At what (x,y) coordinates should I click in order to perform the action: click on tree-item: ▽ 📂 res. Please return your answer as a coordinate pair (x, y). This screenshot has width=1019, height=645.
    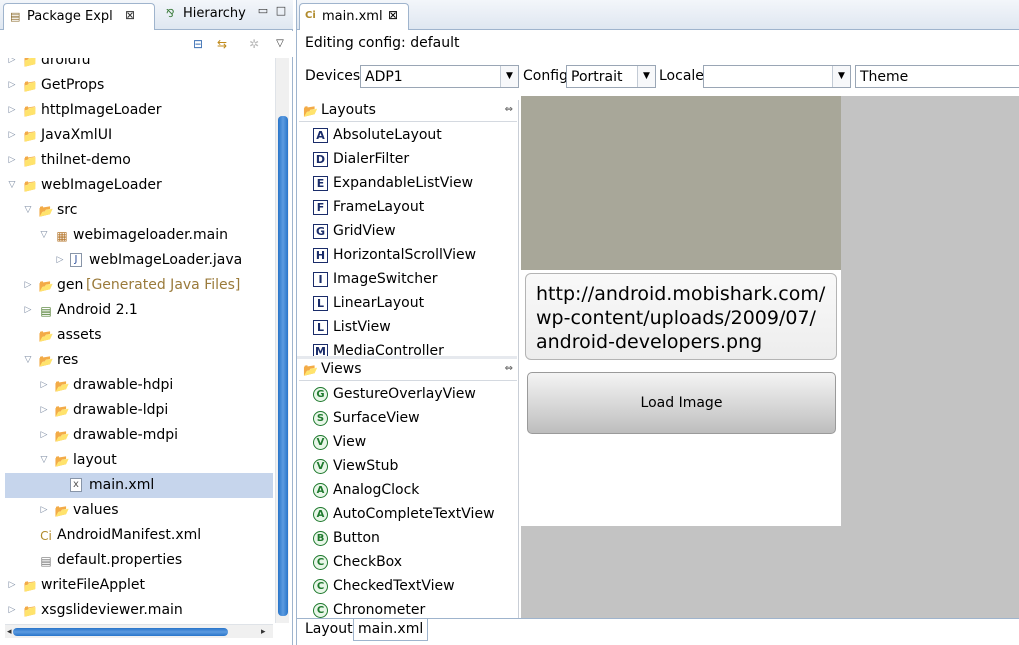
    Looking at the image, I should click on (139, 360).